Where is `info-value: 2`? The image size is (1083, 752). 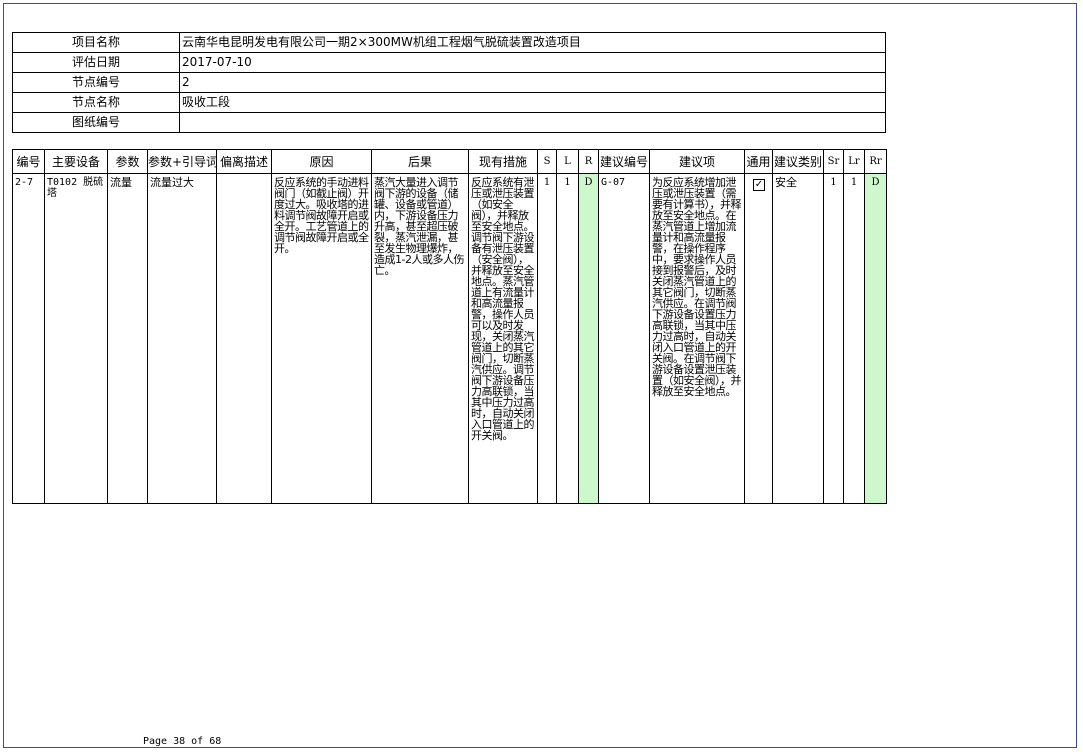
info-value: 2 is located at coordinates (532, 82).